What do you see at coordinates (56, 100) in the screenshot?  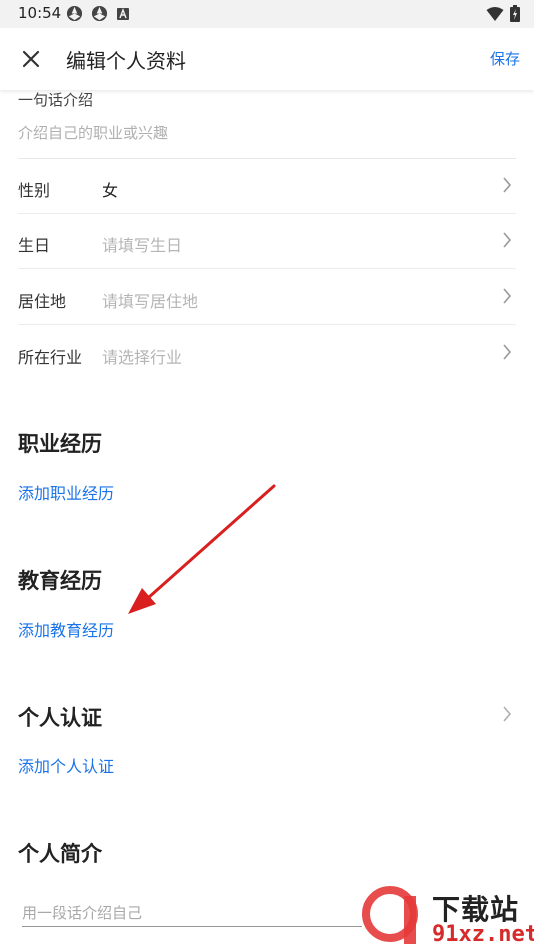 I see `bio-label: 一句话介绍` at bounding box center [56, 100].